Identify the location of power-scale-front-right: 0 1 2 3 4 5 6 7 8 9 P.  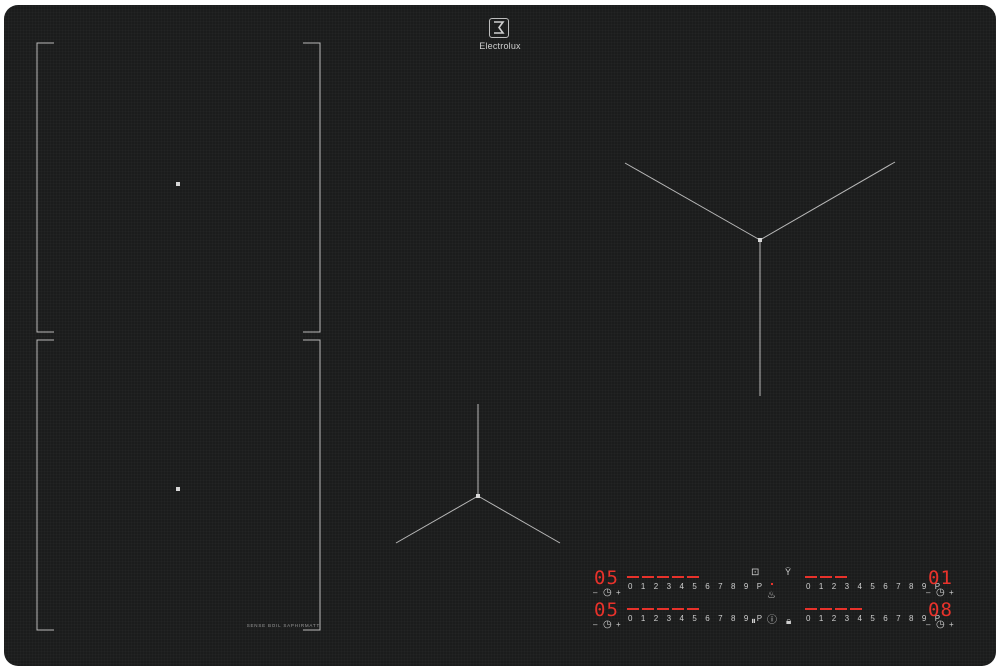
(874, 586).